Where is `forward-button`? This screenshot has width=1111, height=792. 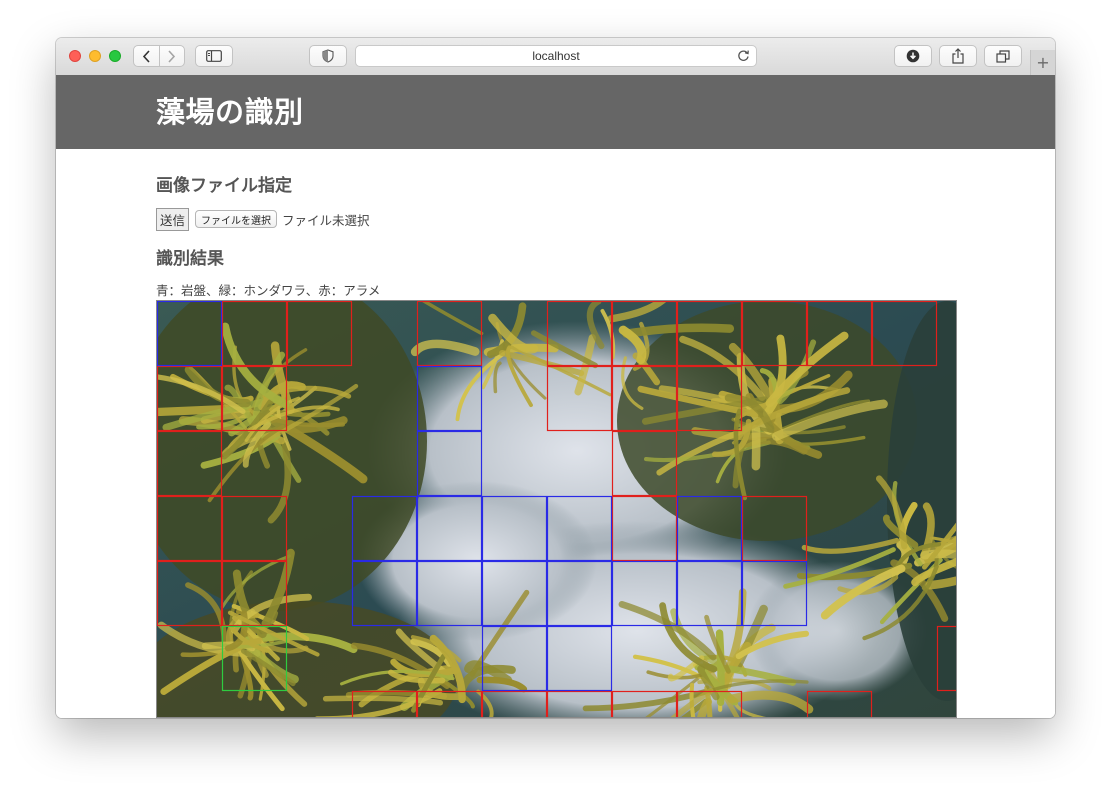
forward-button is located at coordinates (171, 56).